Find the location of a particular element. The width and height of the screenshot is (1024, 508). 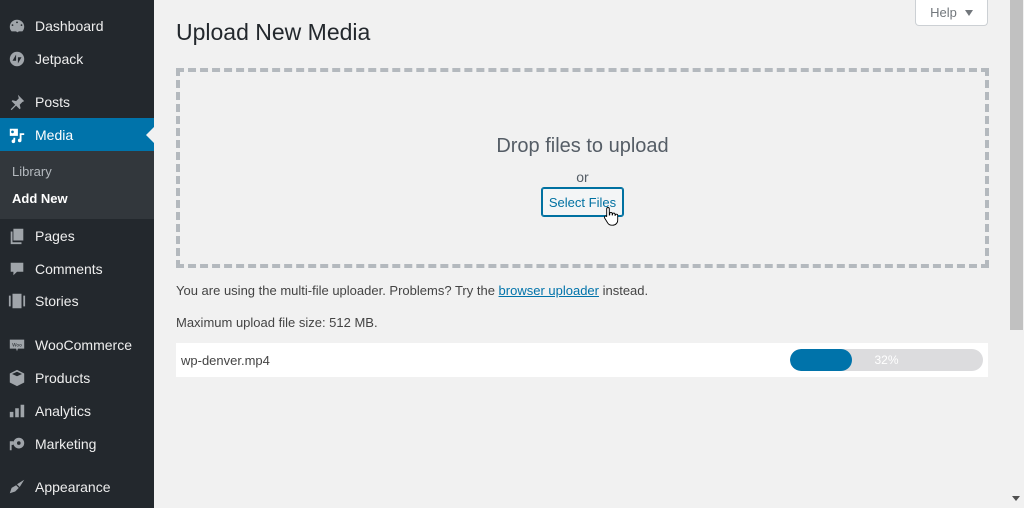

sidebar-item-appearance: Appearance is located at coordinates (77, 487).